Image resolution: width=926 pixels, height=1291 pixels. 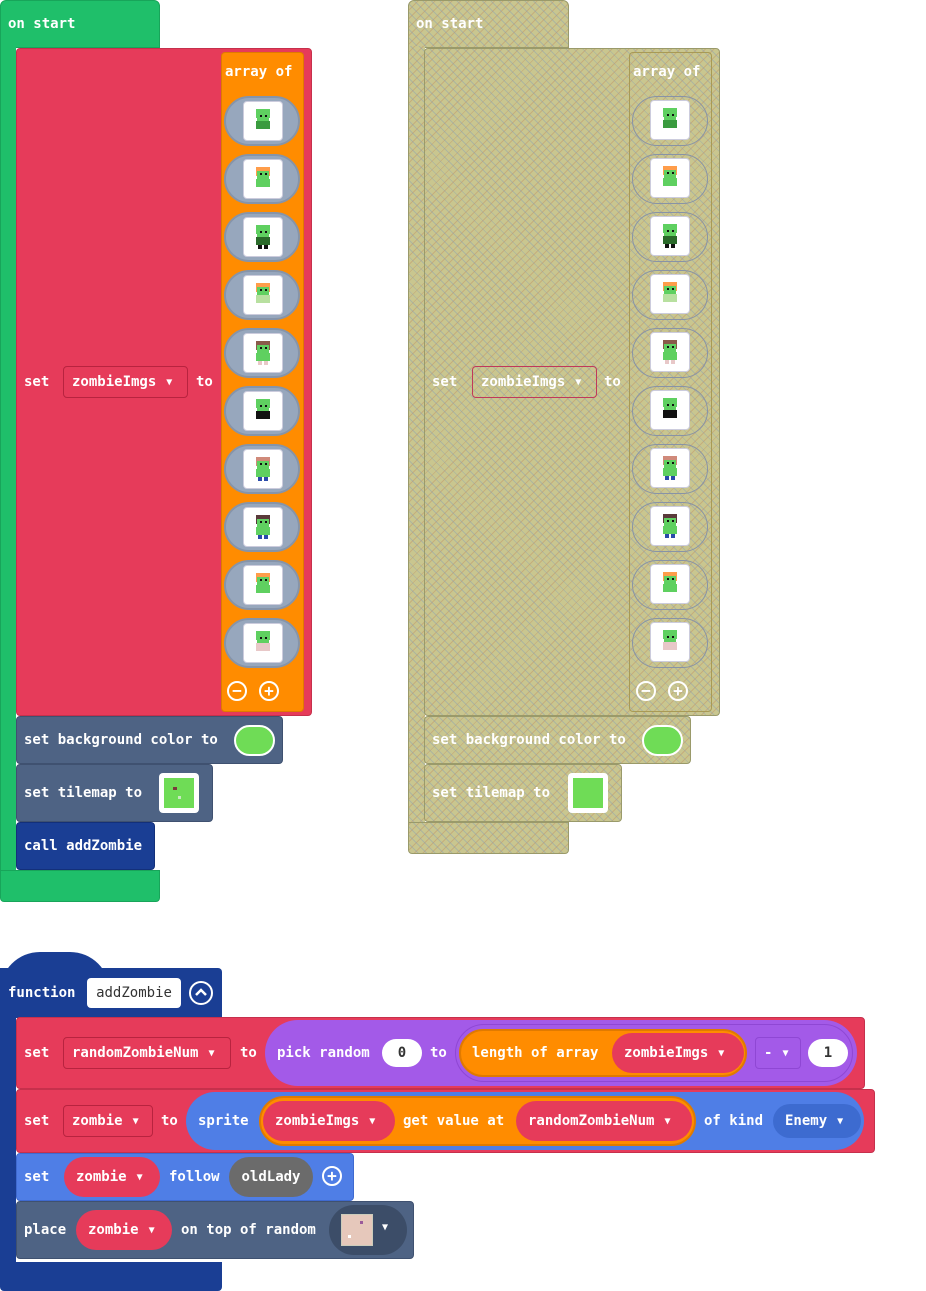 I want to click on variable-dropdown-zombie: zombie ▼, so click(x=108, y=1121).